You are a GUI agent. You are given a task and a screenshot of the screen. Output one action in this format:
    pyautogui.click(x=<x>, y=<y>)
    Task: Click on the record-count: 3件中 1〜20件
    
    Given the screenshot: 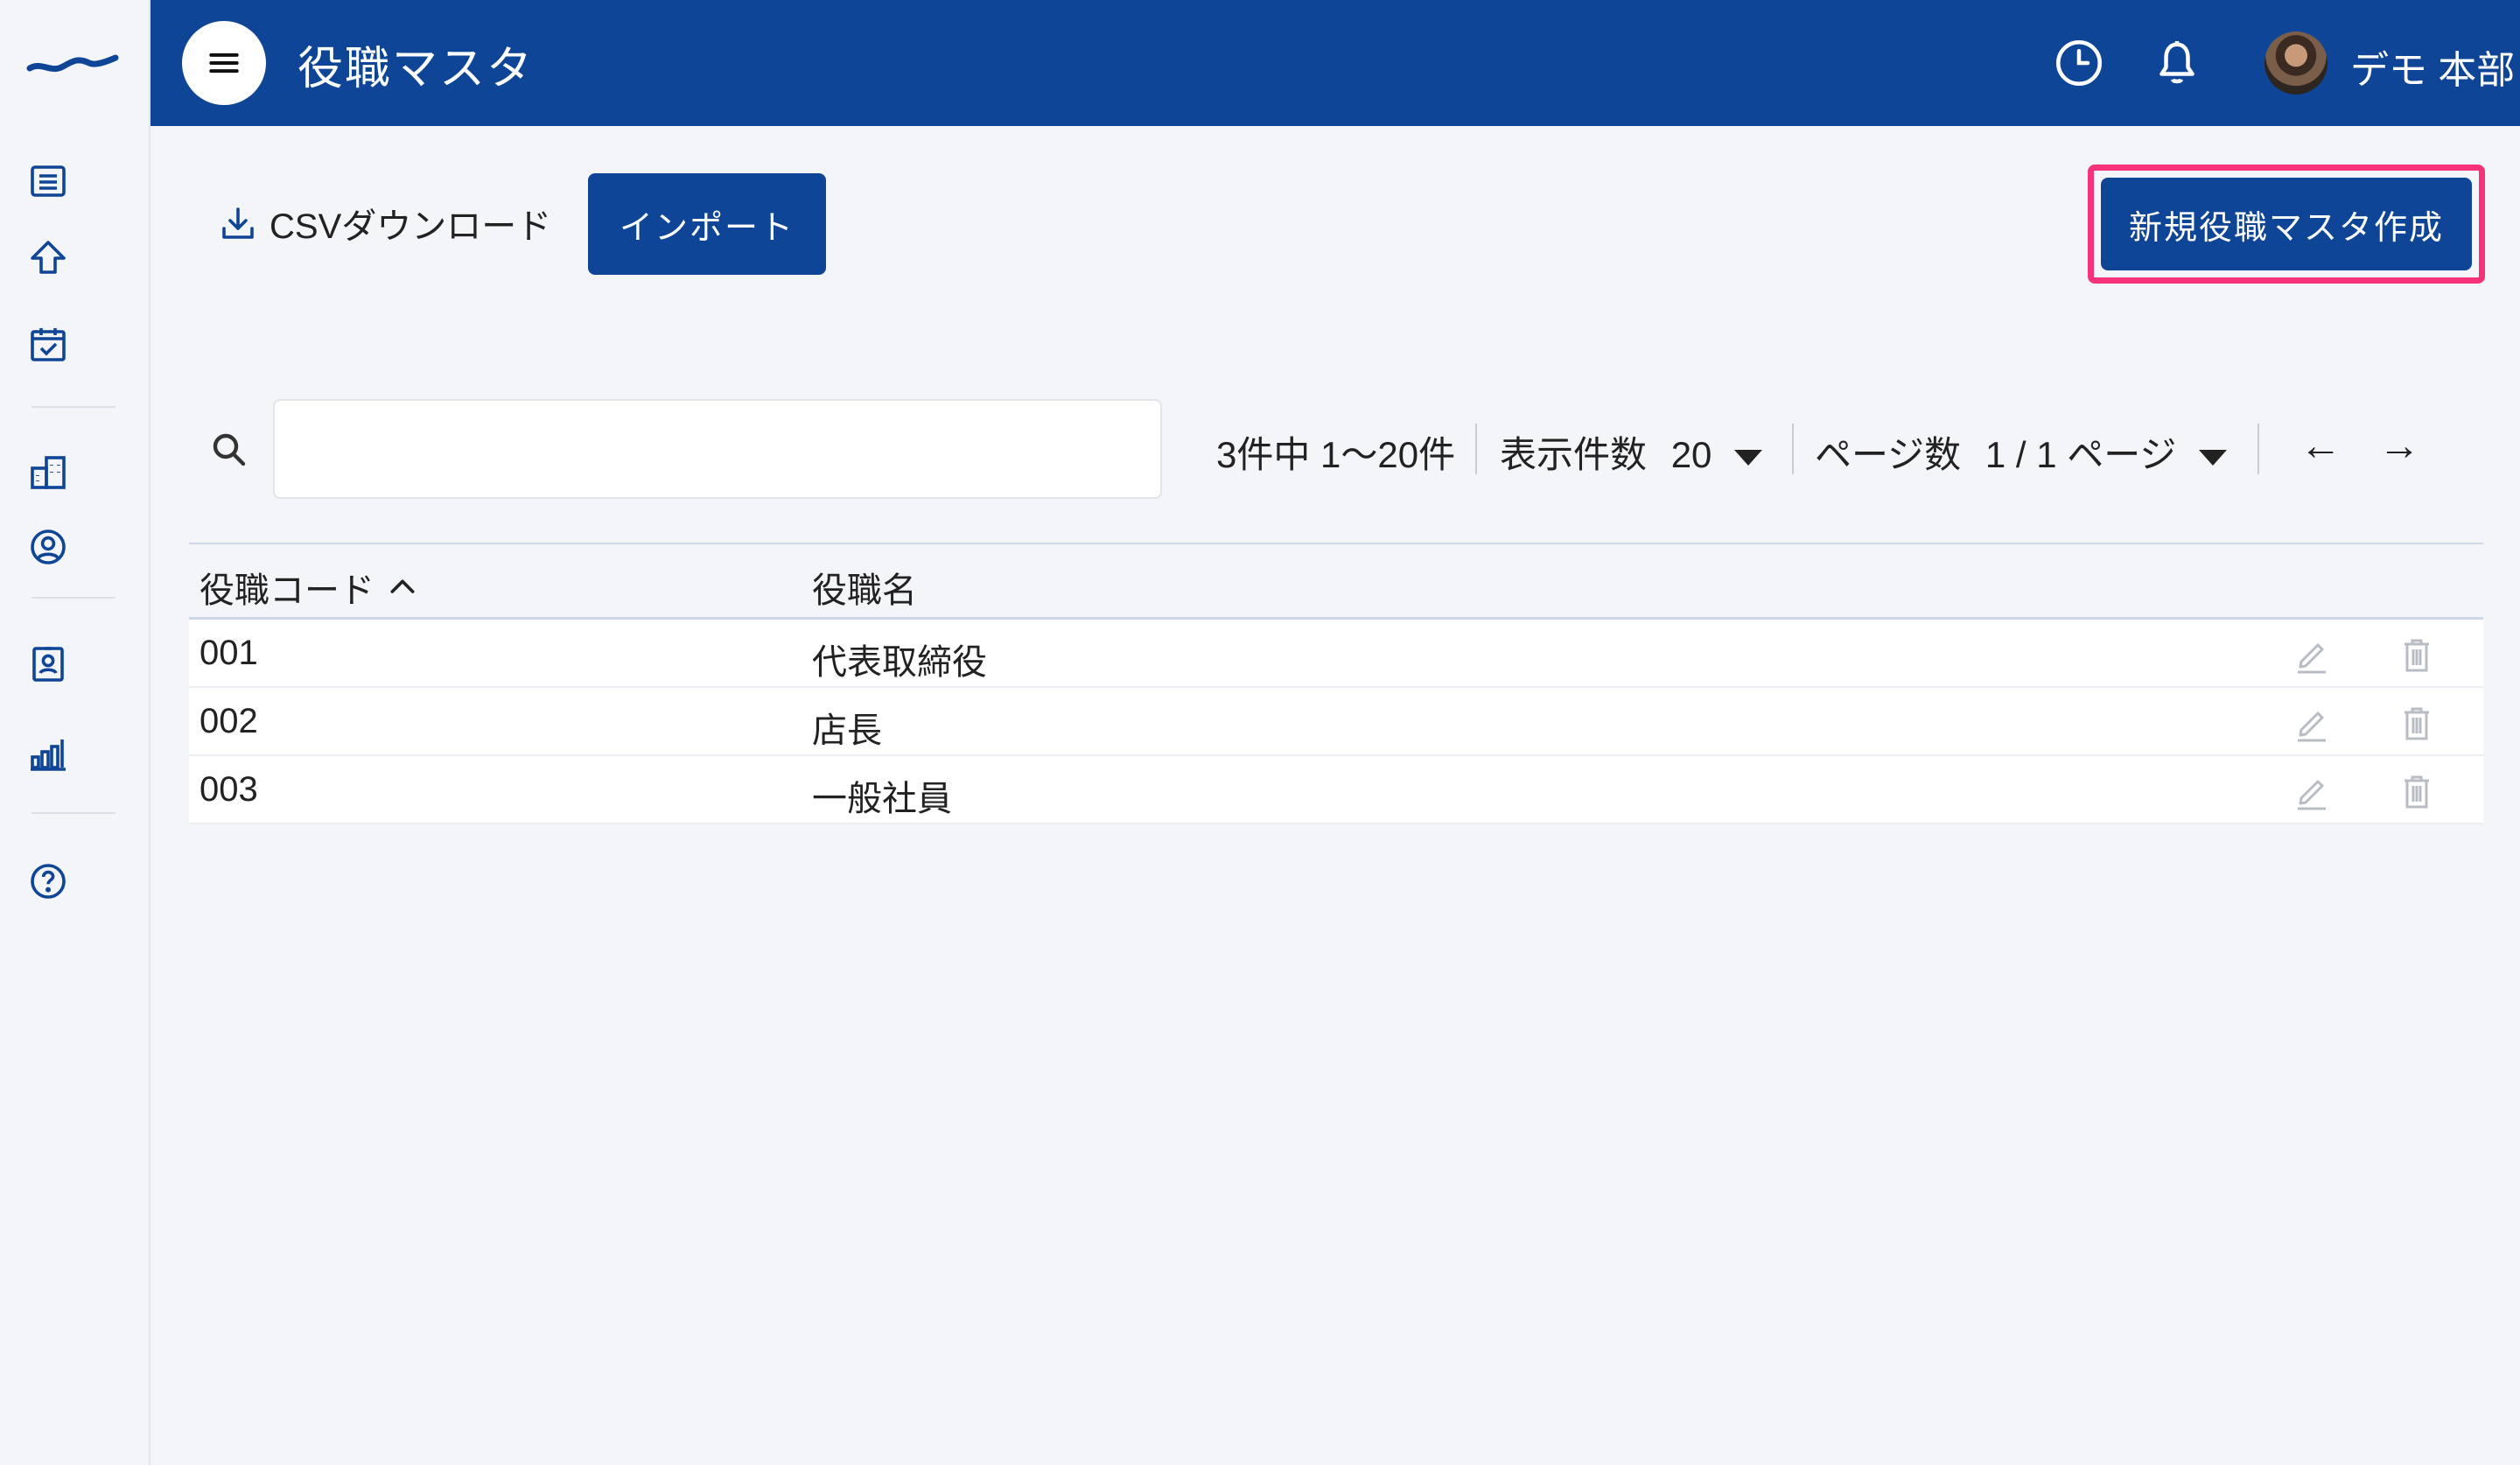 What is the action you would take?
    pyautogui.click(x=1336, y=454)
    